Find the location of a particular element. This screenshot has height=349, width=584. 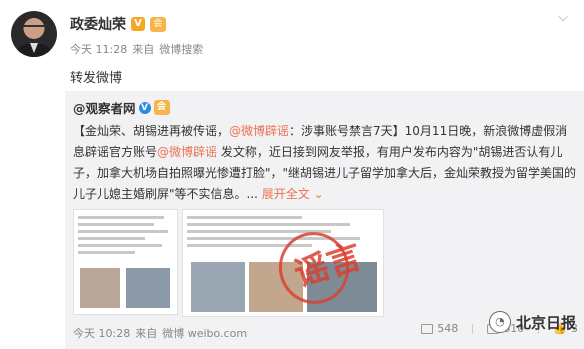

post-source-prefix: 来自 is located at coordinates (143, 49).